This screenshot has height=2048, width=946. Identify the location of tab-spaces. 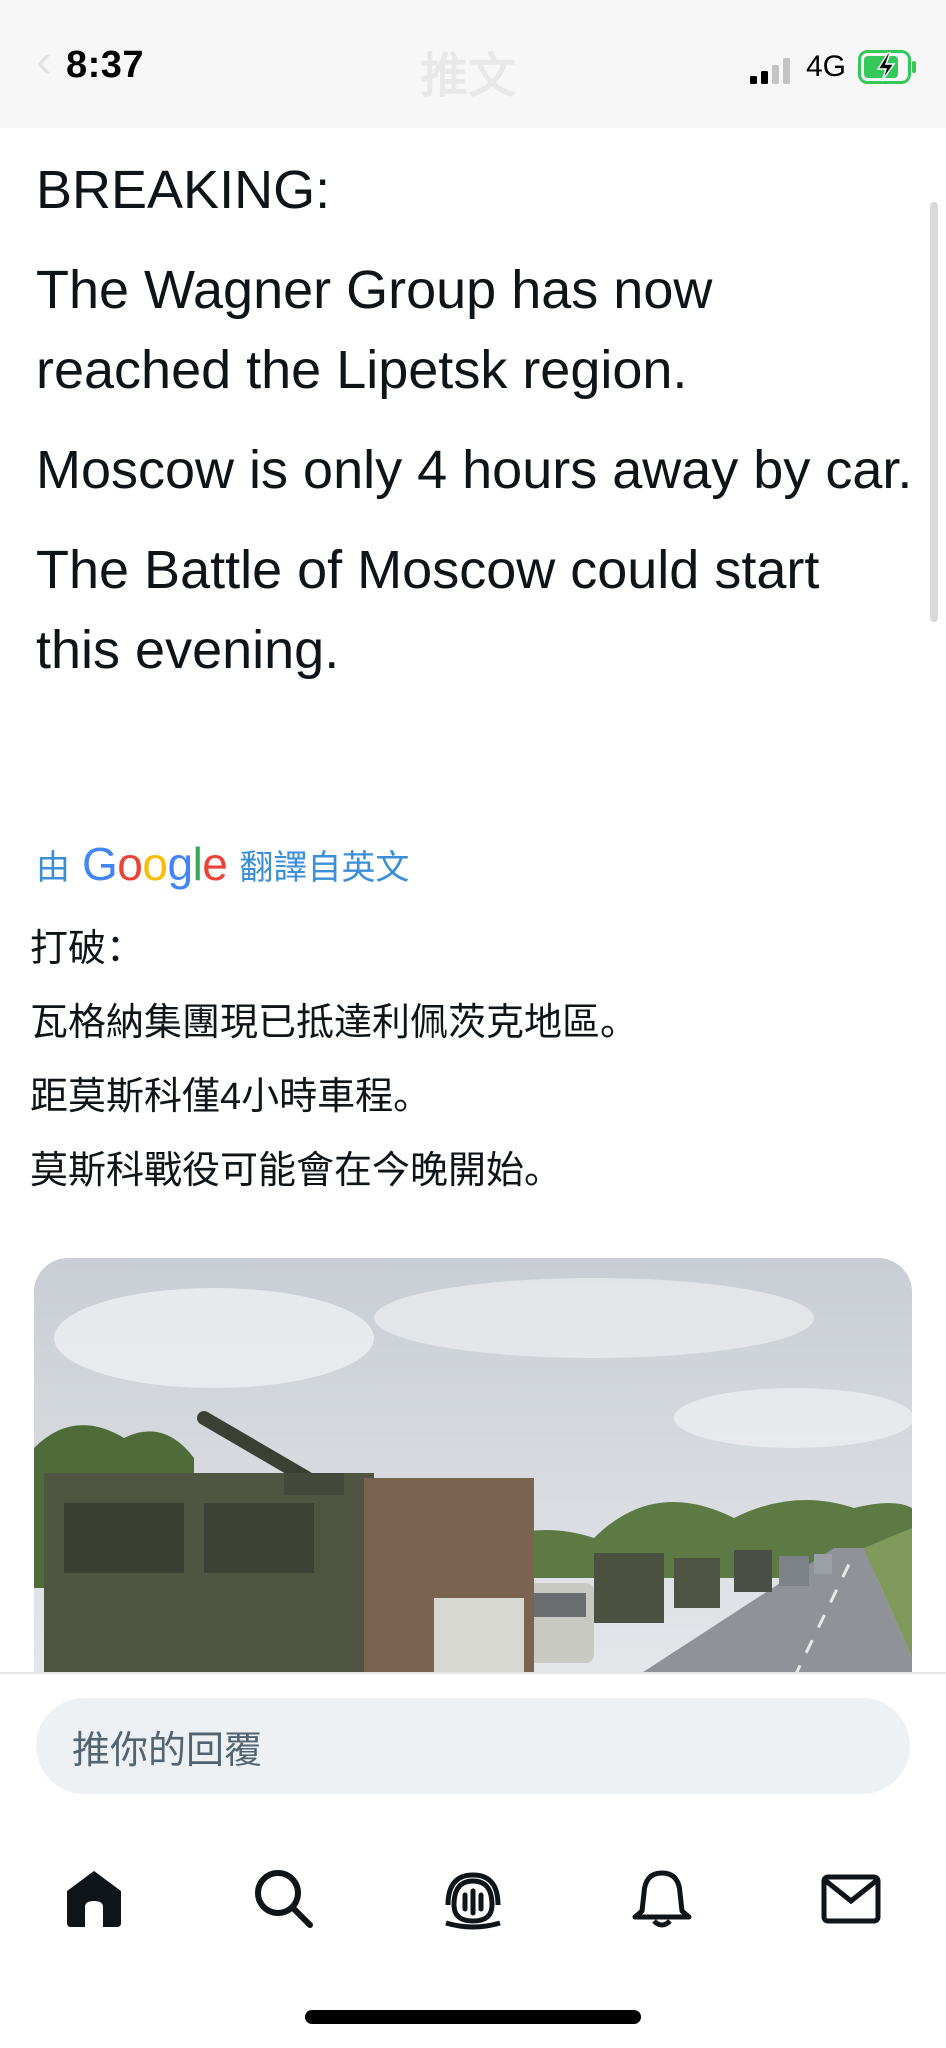
(473, 1898).